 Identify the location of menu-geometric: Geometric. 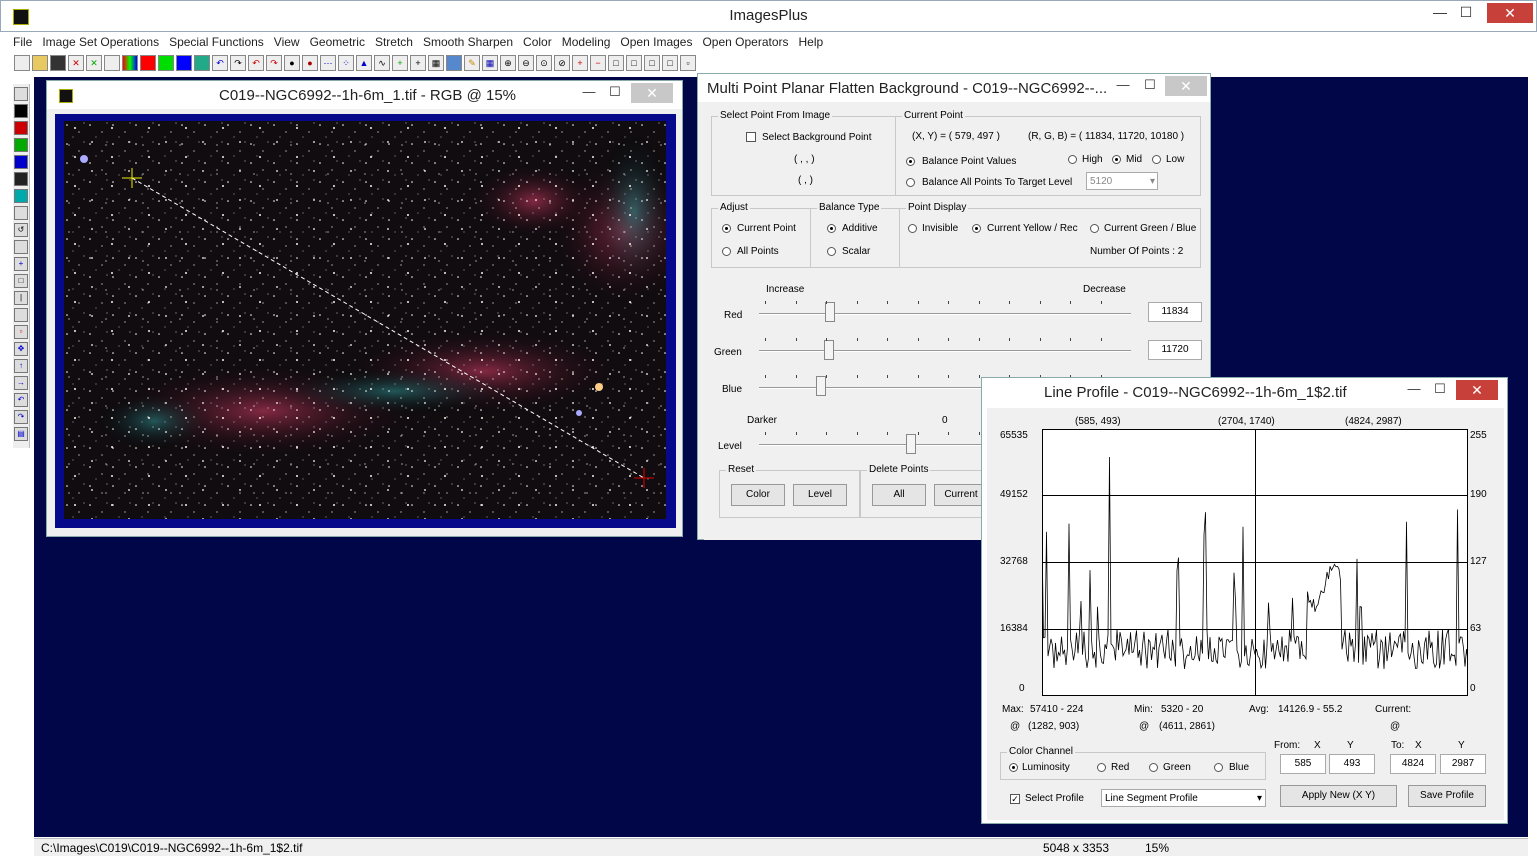
(337, 42).